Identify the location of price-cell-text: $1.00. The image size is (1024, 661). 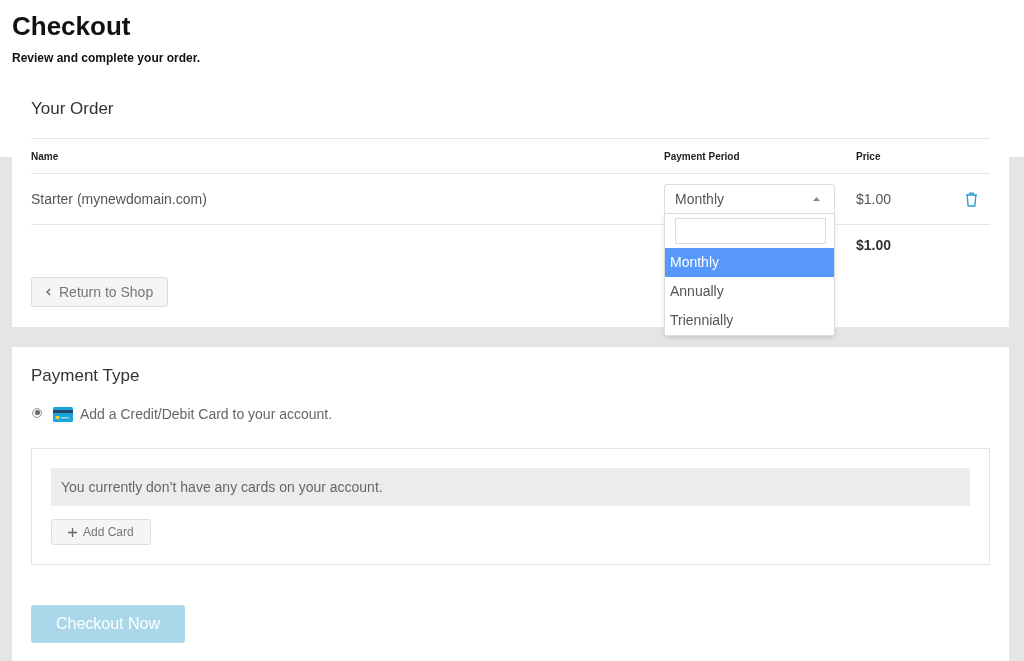
(874, 199).